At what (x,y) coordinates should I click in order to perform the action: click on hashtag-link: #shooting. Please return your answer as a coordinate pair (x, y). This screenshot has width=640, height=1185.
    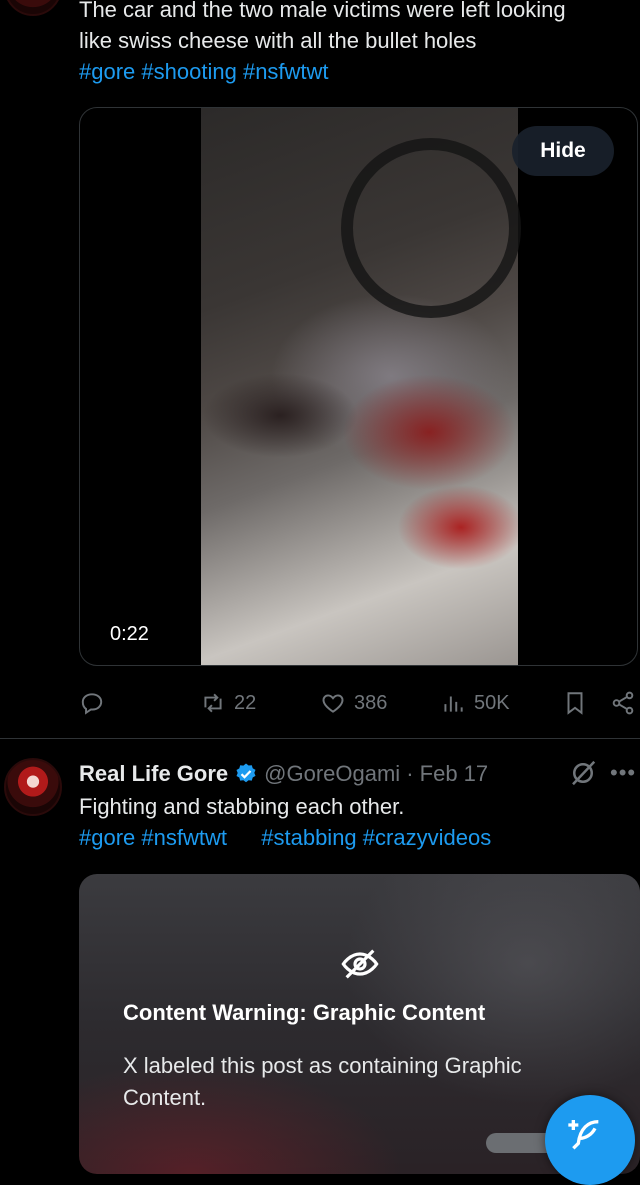
    Looking at the image, I should click on (188, 71).